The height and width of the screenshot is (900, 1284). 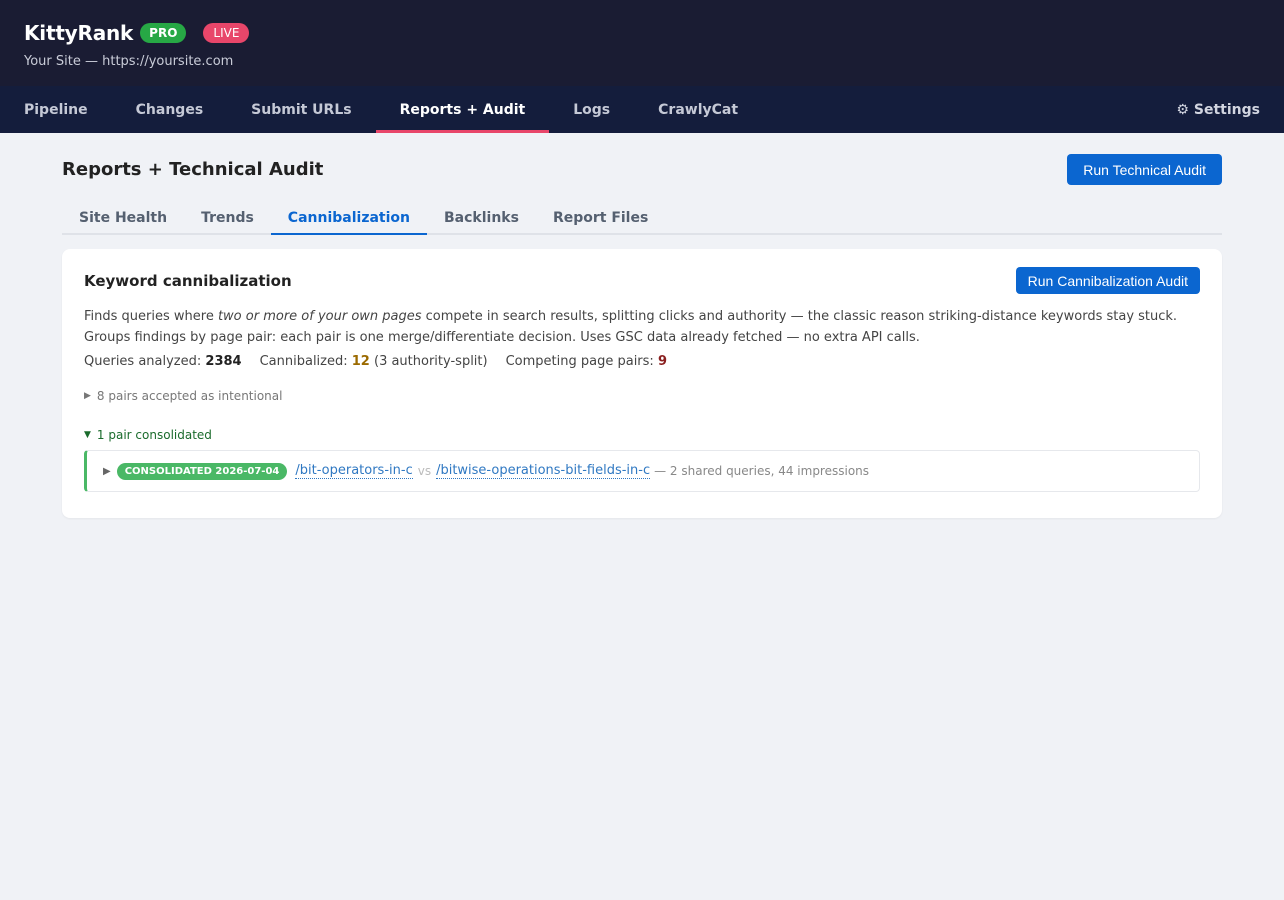 I want to click on stat-pairs-label: Competing page pairs:, so click(x=581, y=361).